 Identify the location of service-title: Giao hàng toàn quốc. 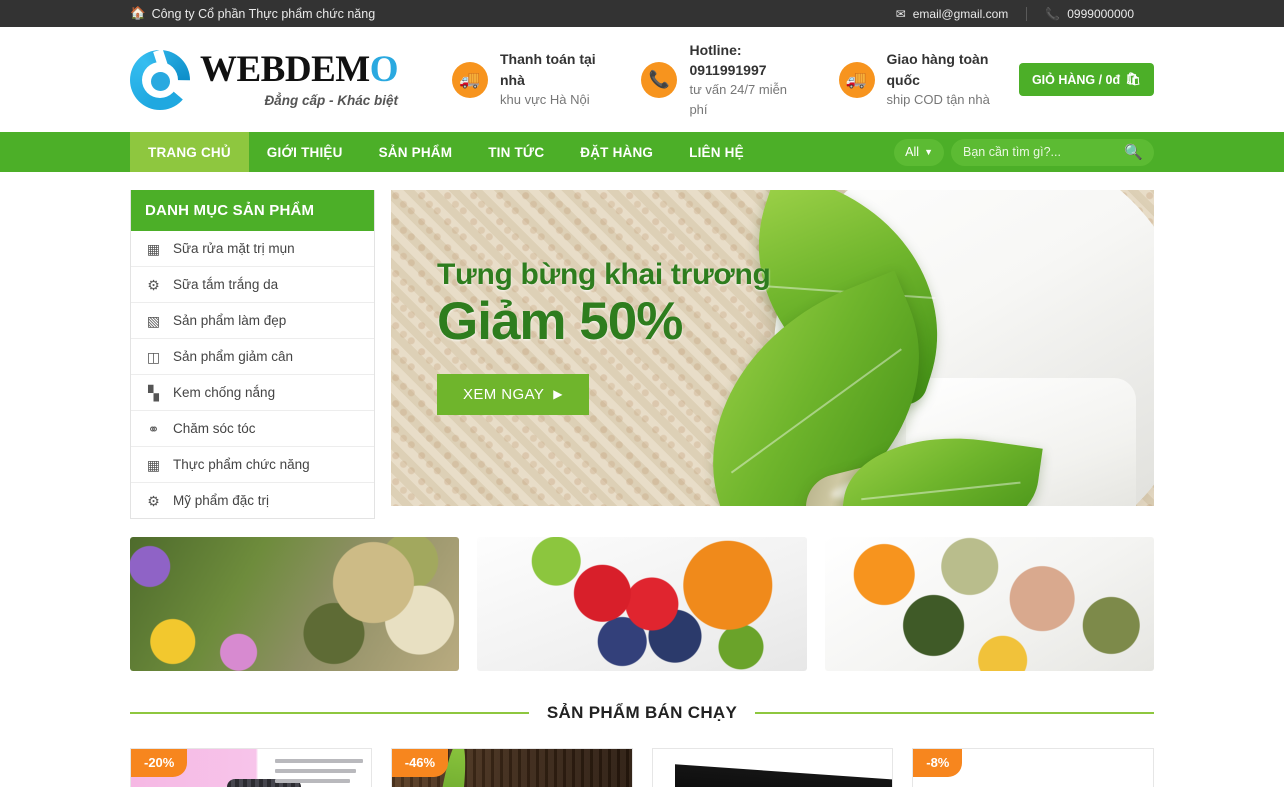
(937, 69).